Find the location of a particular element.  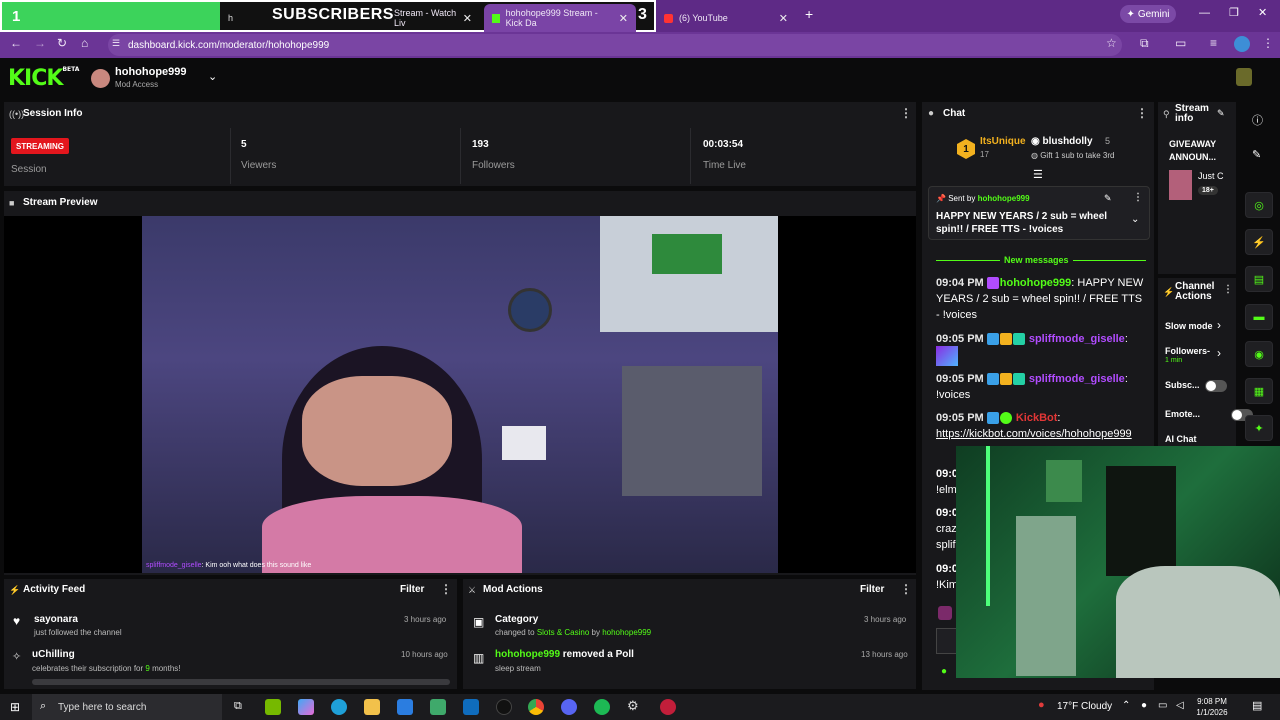

kick-logo: KICKBETA is located at coordinates (43, 78).